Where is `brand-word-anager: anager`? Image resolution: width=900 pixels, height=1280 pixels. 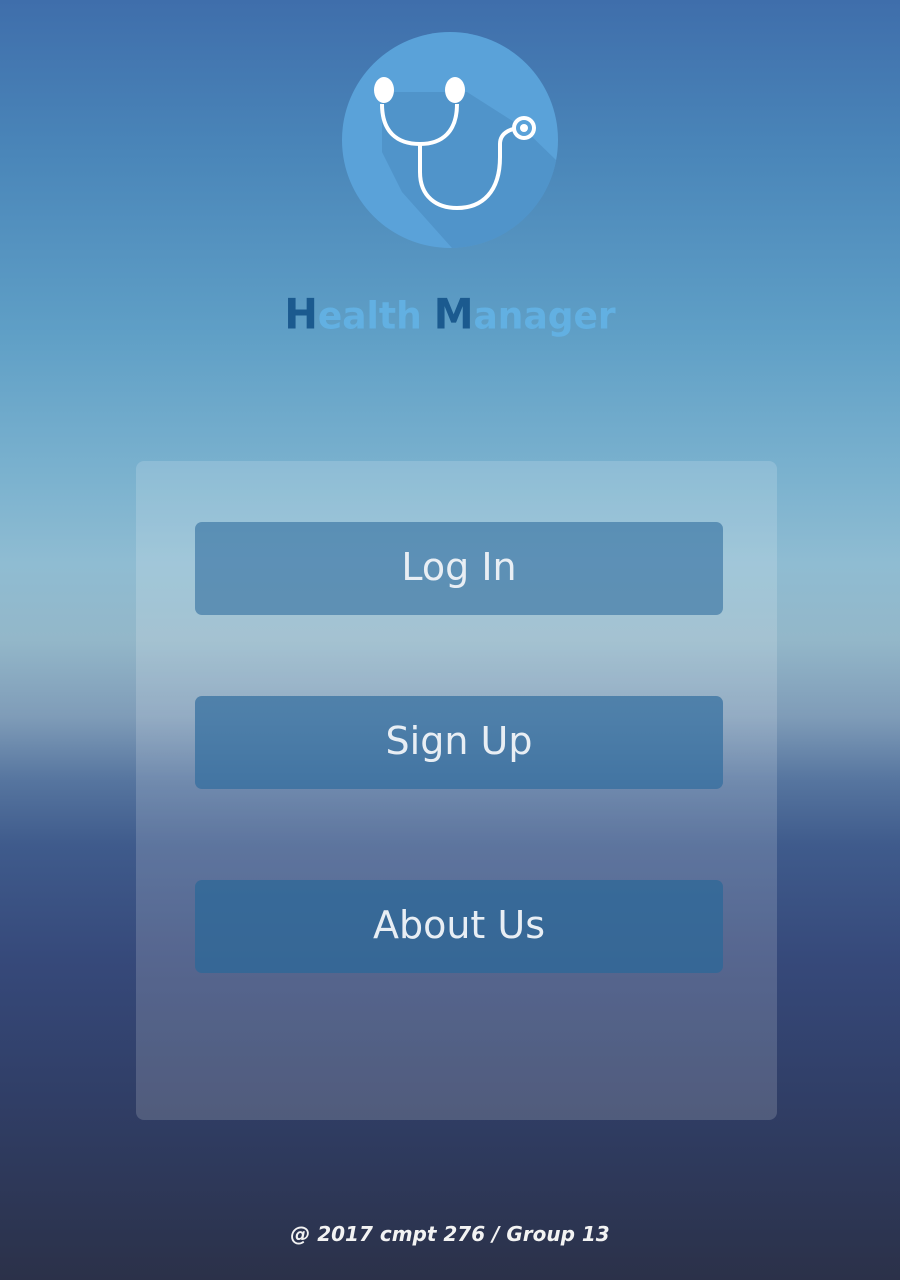
brand-word-anager: anager is located at coordinates (544, 317).